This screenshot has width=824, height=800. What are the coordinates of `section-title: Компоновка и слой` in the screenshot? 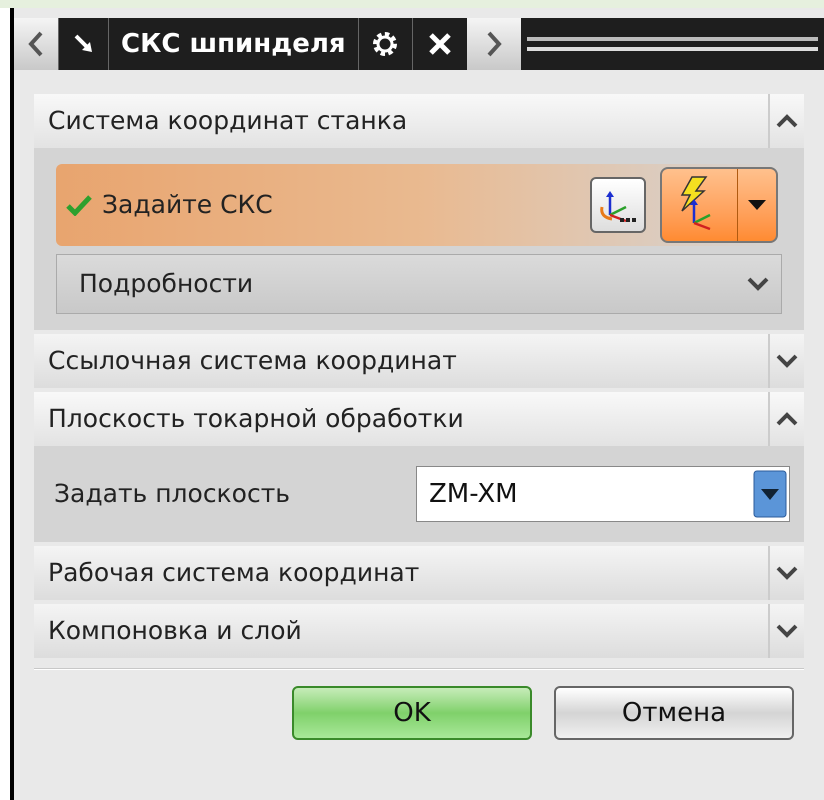 It's located at (175, 631).